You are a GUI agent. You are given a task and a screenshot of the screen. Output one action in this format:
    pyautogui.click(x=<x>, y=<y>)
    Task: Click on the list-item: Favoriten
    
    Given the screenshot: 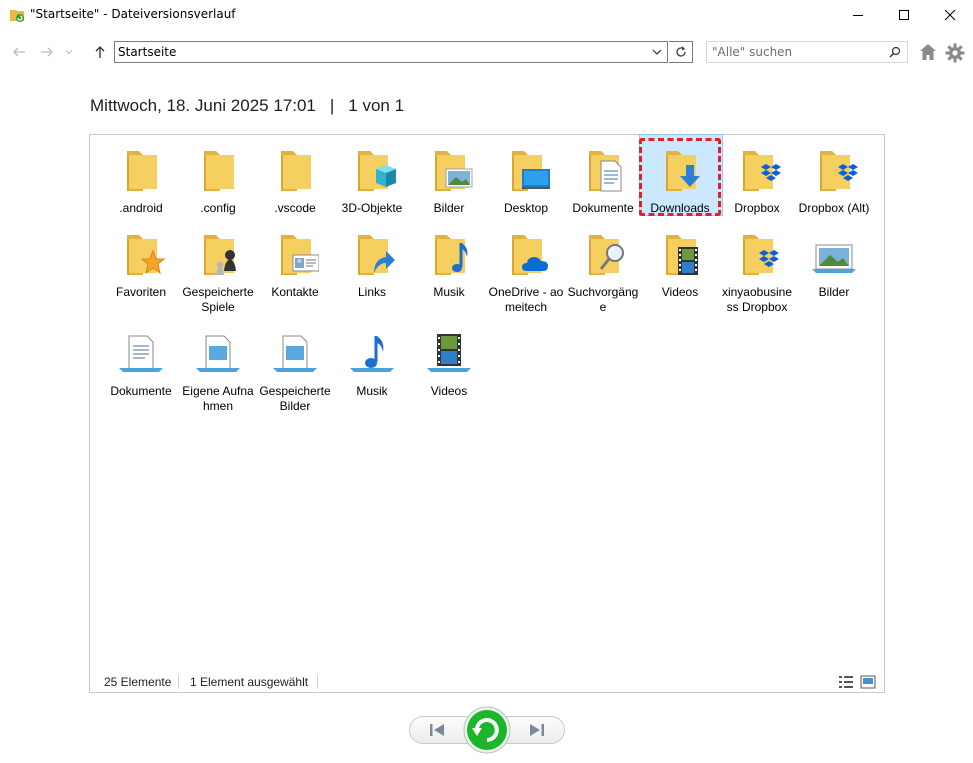 What is the action you would take?
    pyautogui.click(x=141, y=260)
    